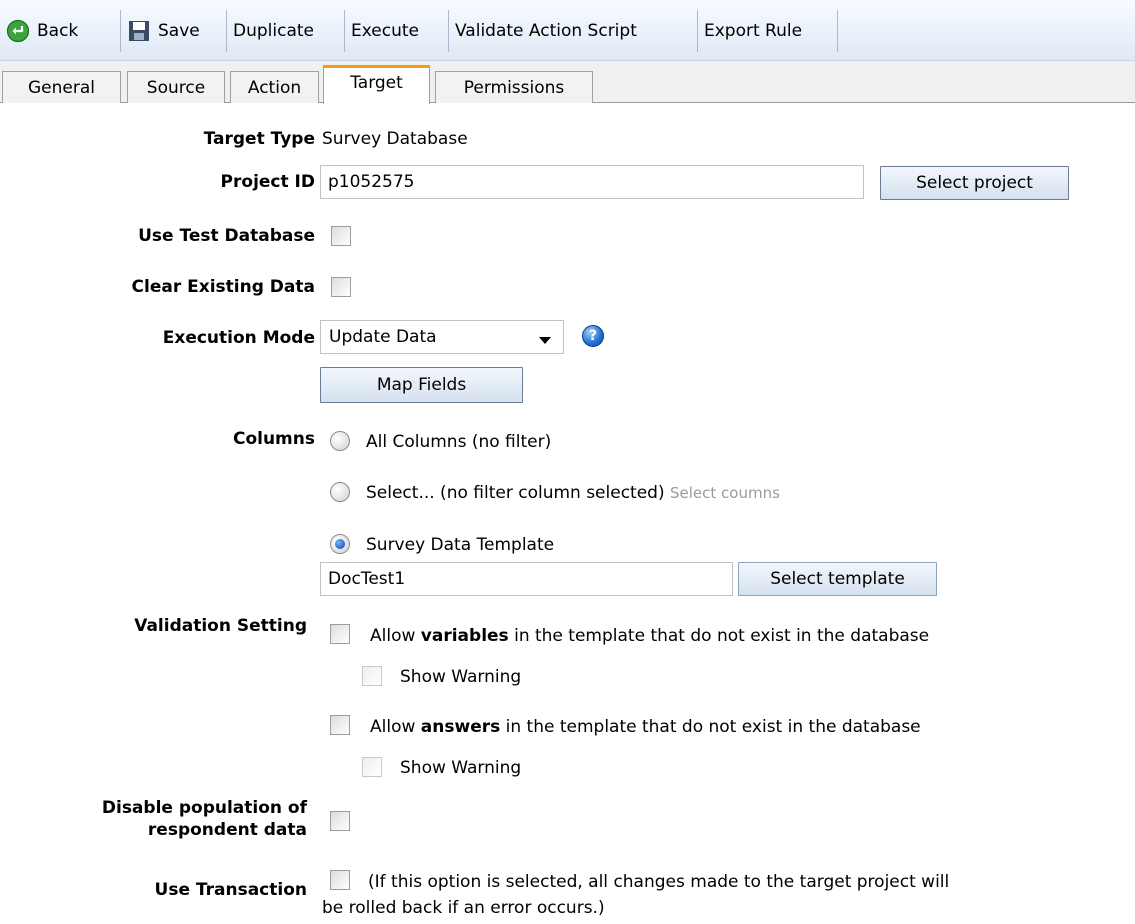 This screenshot has width=1135, height=924. Describe the element at coordinates (220, 626) in the screenshot. I see `validation-setting-label: Validation Setting` at that location.